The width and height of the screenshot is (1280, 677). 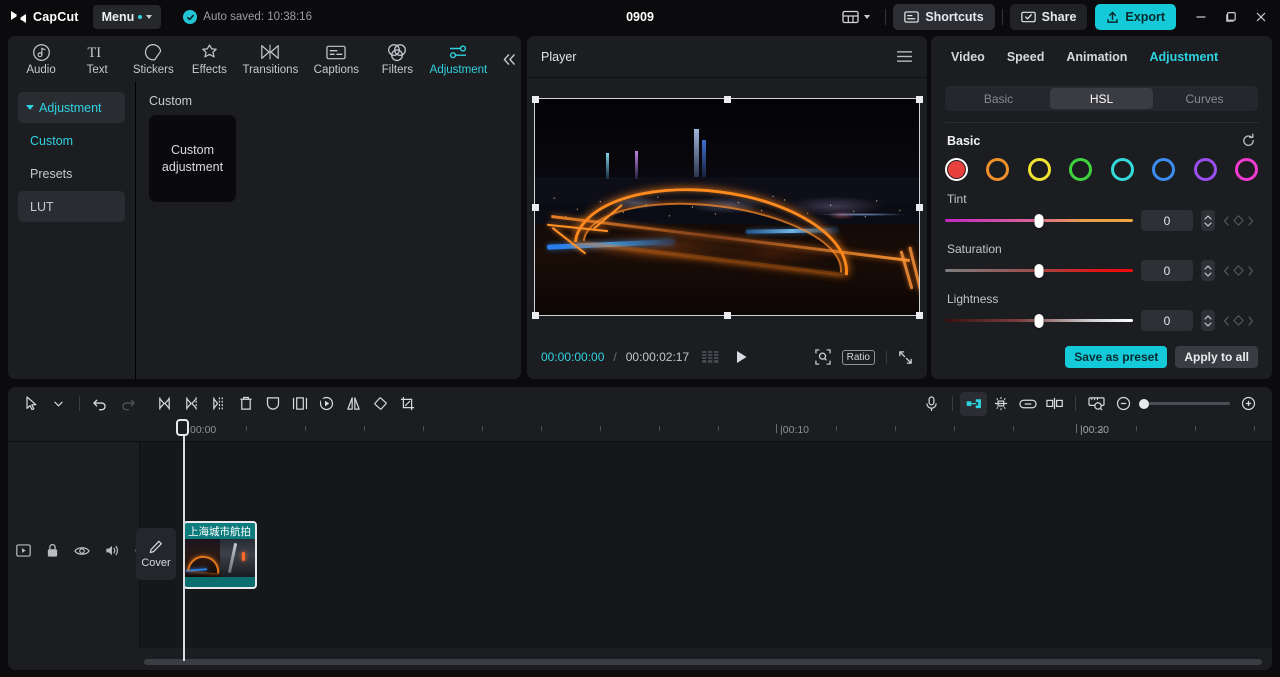 I want to click on magnifier-frame-icon, so click(x=822, y=357).